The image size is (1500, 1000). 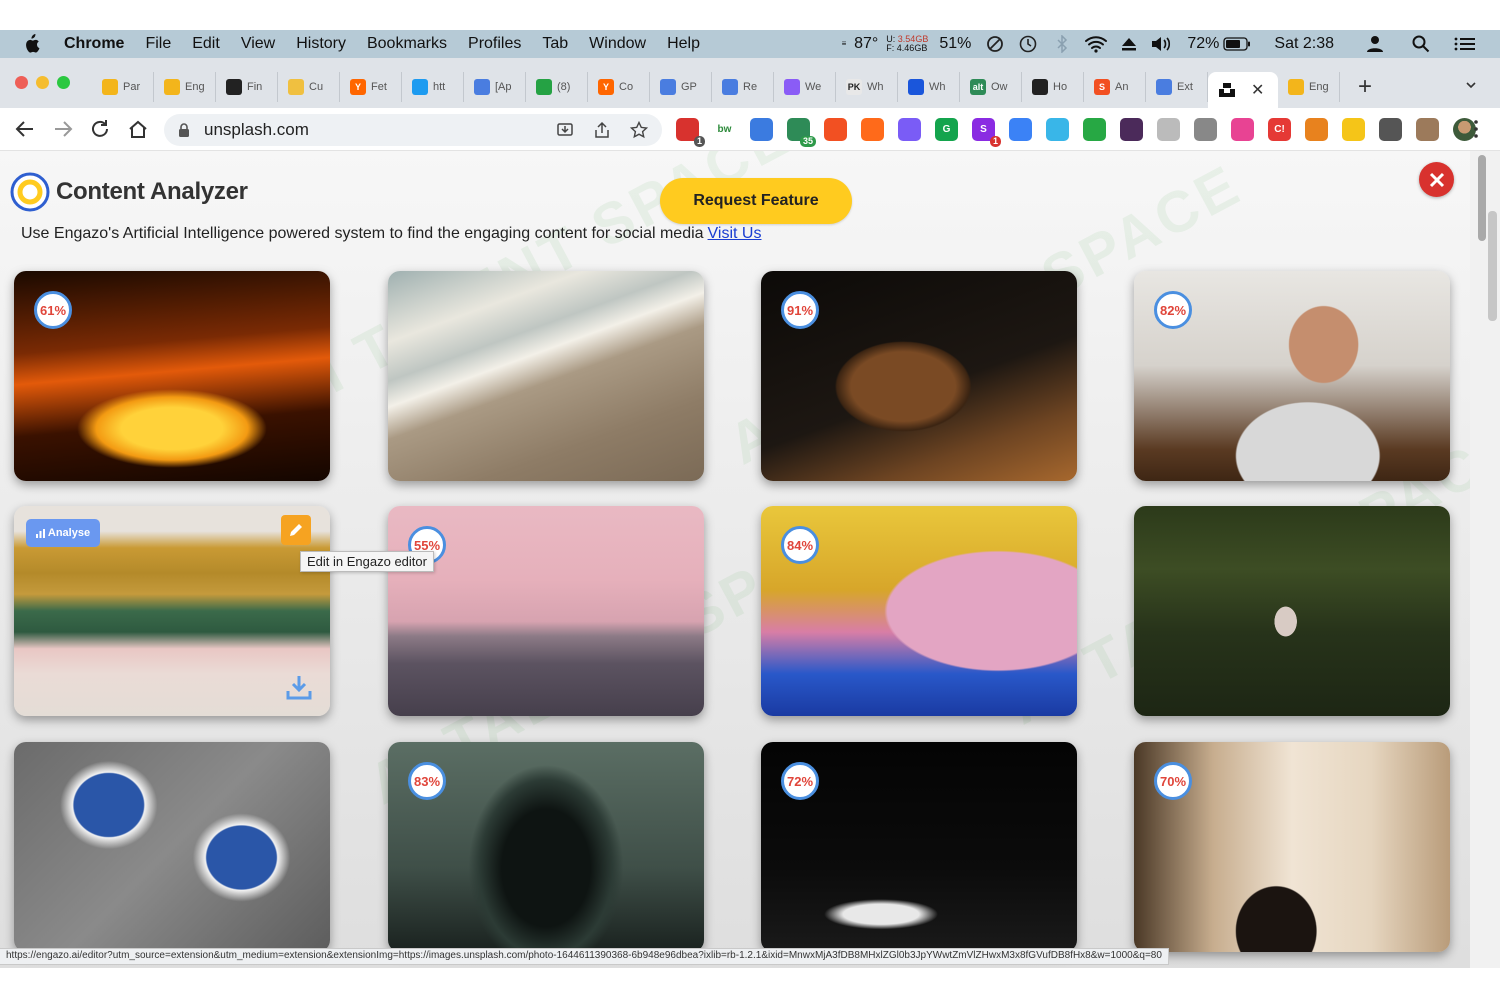 I want to click on image-card-coins-stairs: 84%, so click(x=919, y=611).